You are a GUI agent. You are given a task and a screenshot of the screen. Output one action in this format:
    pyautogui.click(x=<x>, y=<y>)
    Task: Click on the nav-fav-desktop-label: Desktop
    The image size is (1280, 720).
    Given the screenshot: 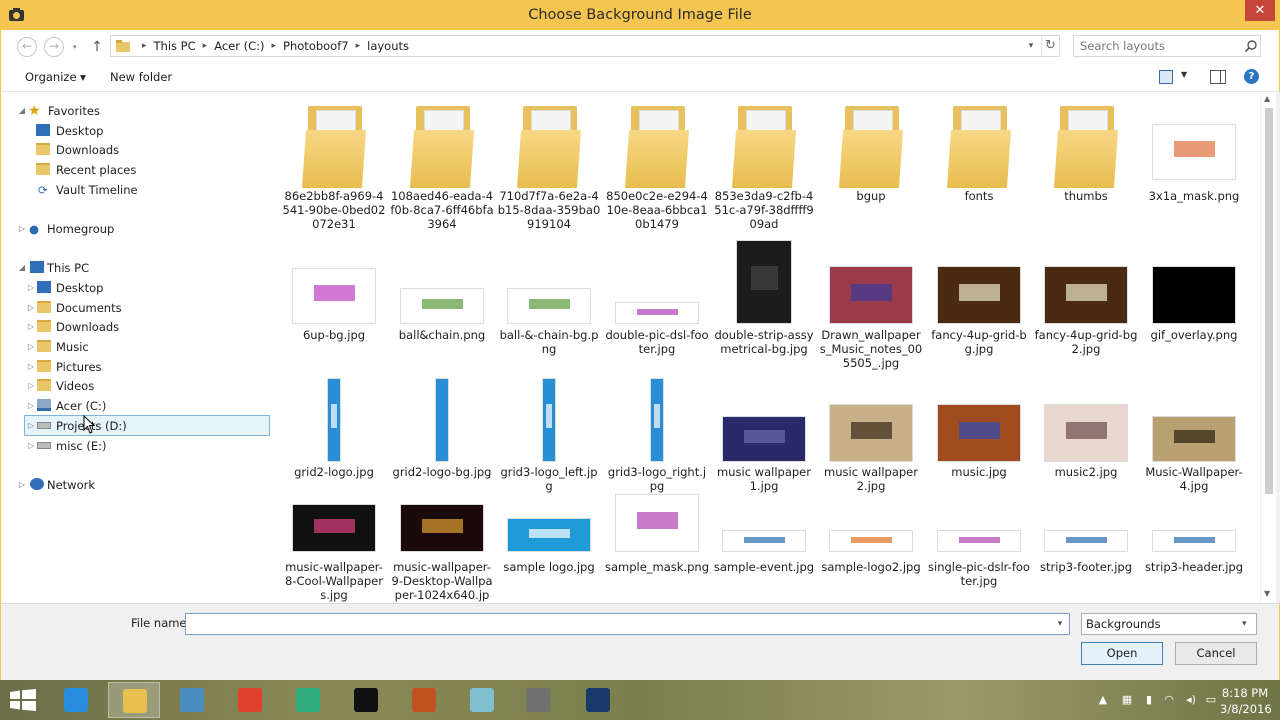 What is the action you would take?
    pyautogui.click(x=80, y=131)
    